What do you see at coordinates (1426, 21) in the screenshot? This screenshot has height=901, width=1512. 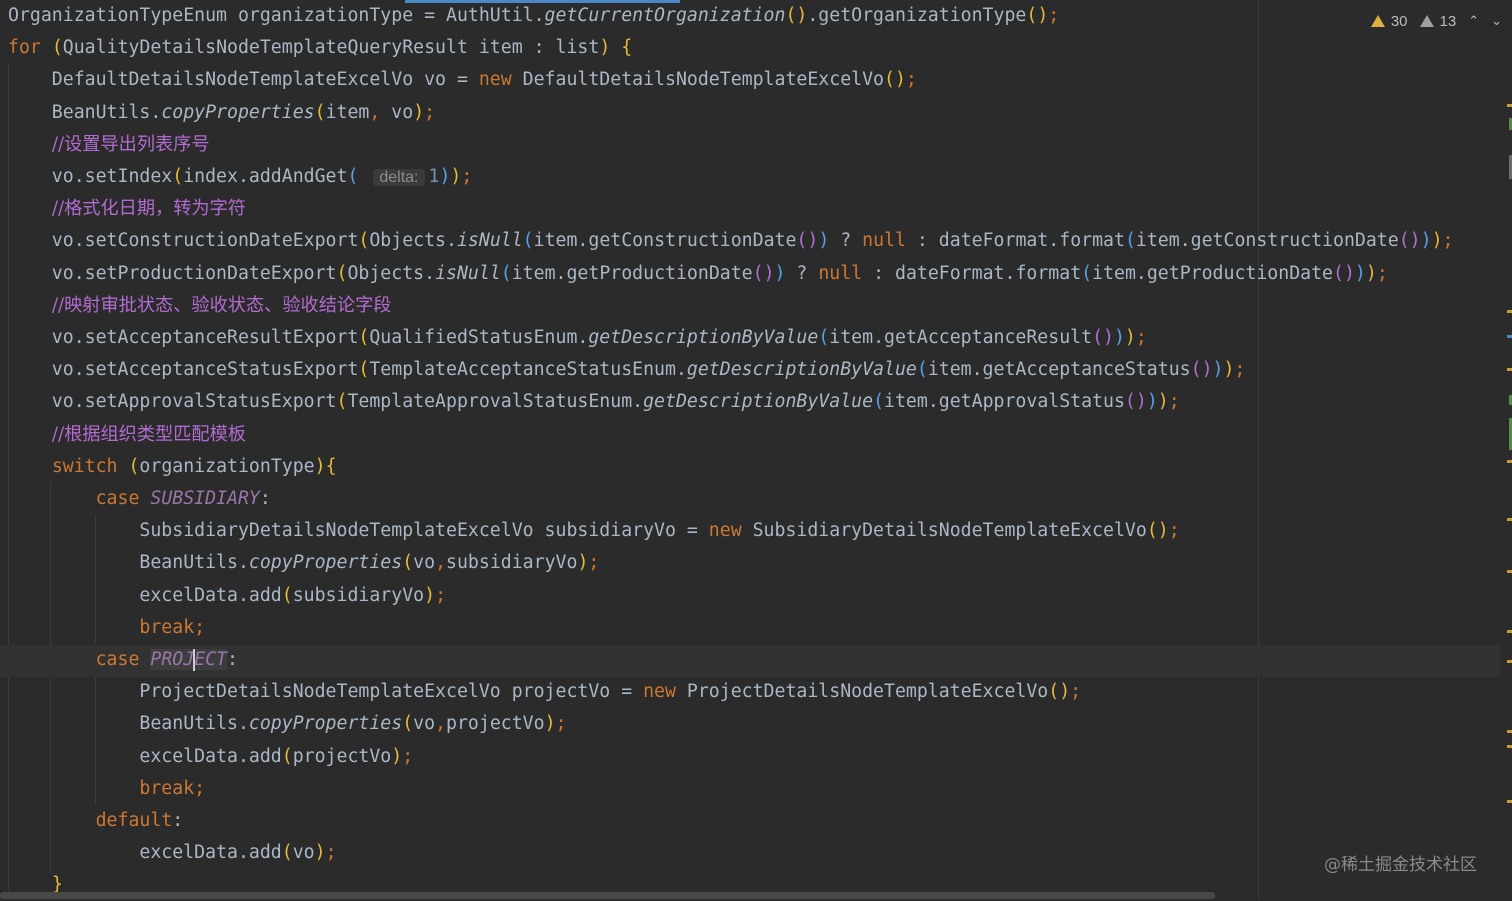 I see `weak-warning-icon` at bounding box center [1426, 21].